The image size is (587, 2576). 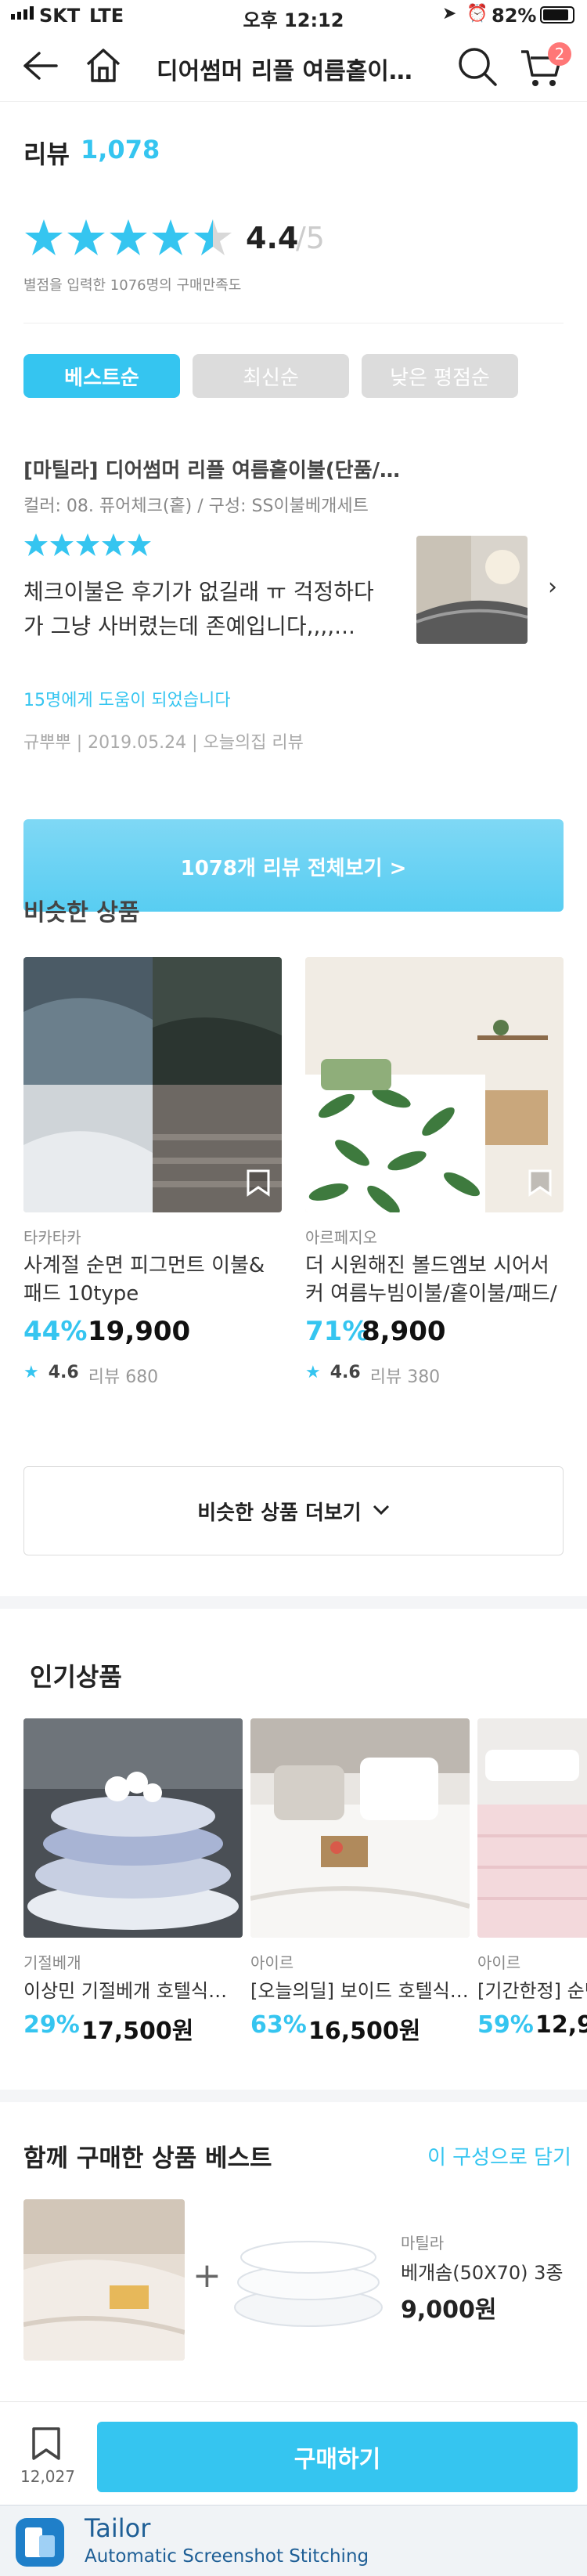 What do you see at coordinates (381, 1511) in the screenshot?
I see `chevron-down-icon` at bounding box center [381, 1511].